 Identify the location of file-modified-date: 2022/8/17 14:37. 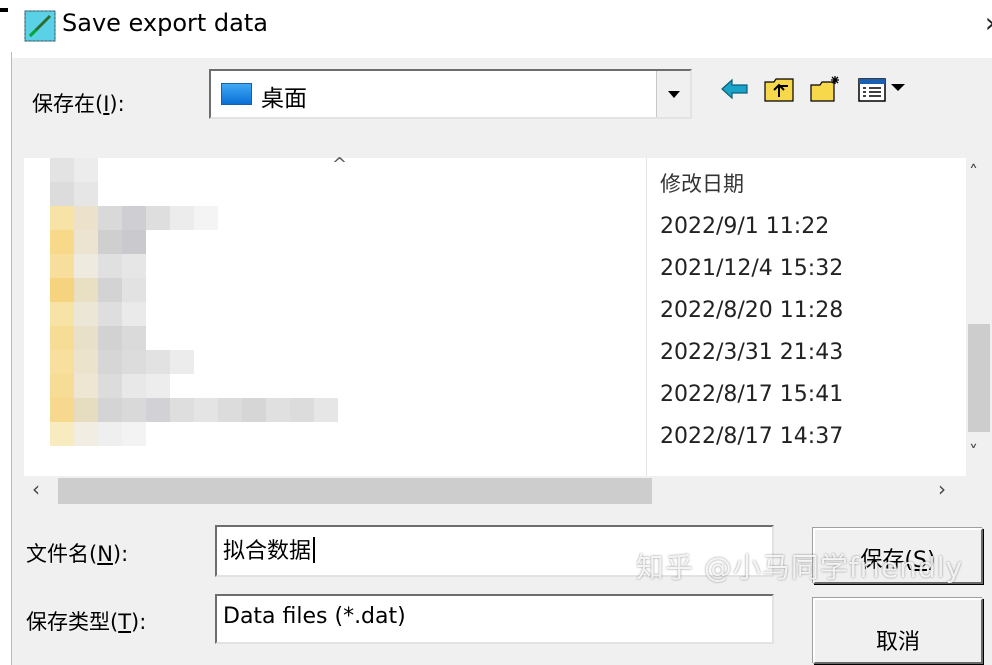
(752, 436).